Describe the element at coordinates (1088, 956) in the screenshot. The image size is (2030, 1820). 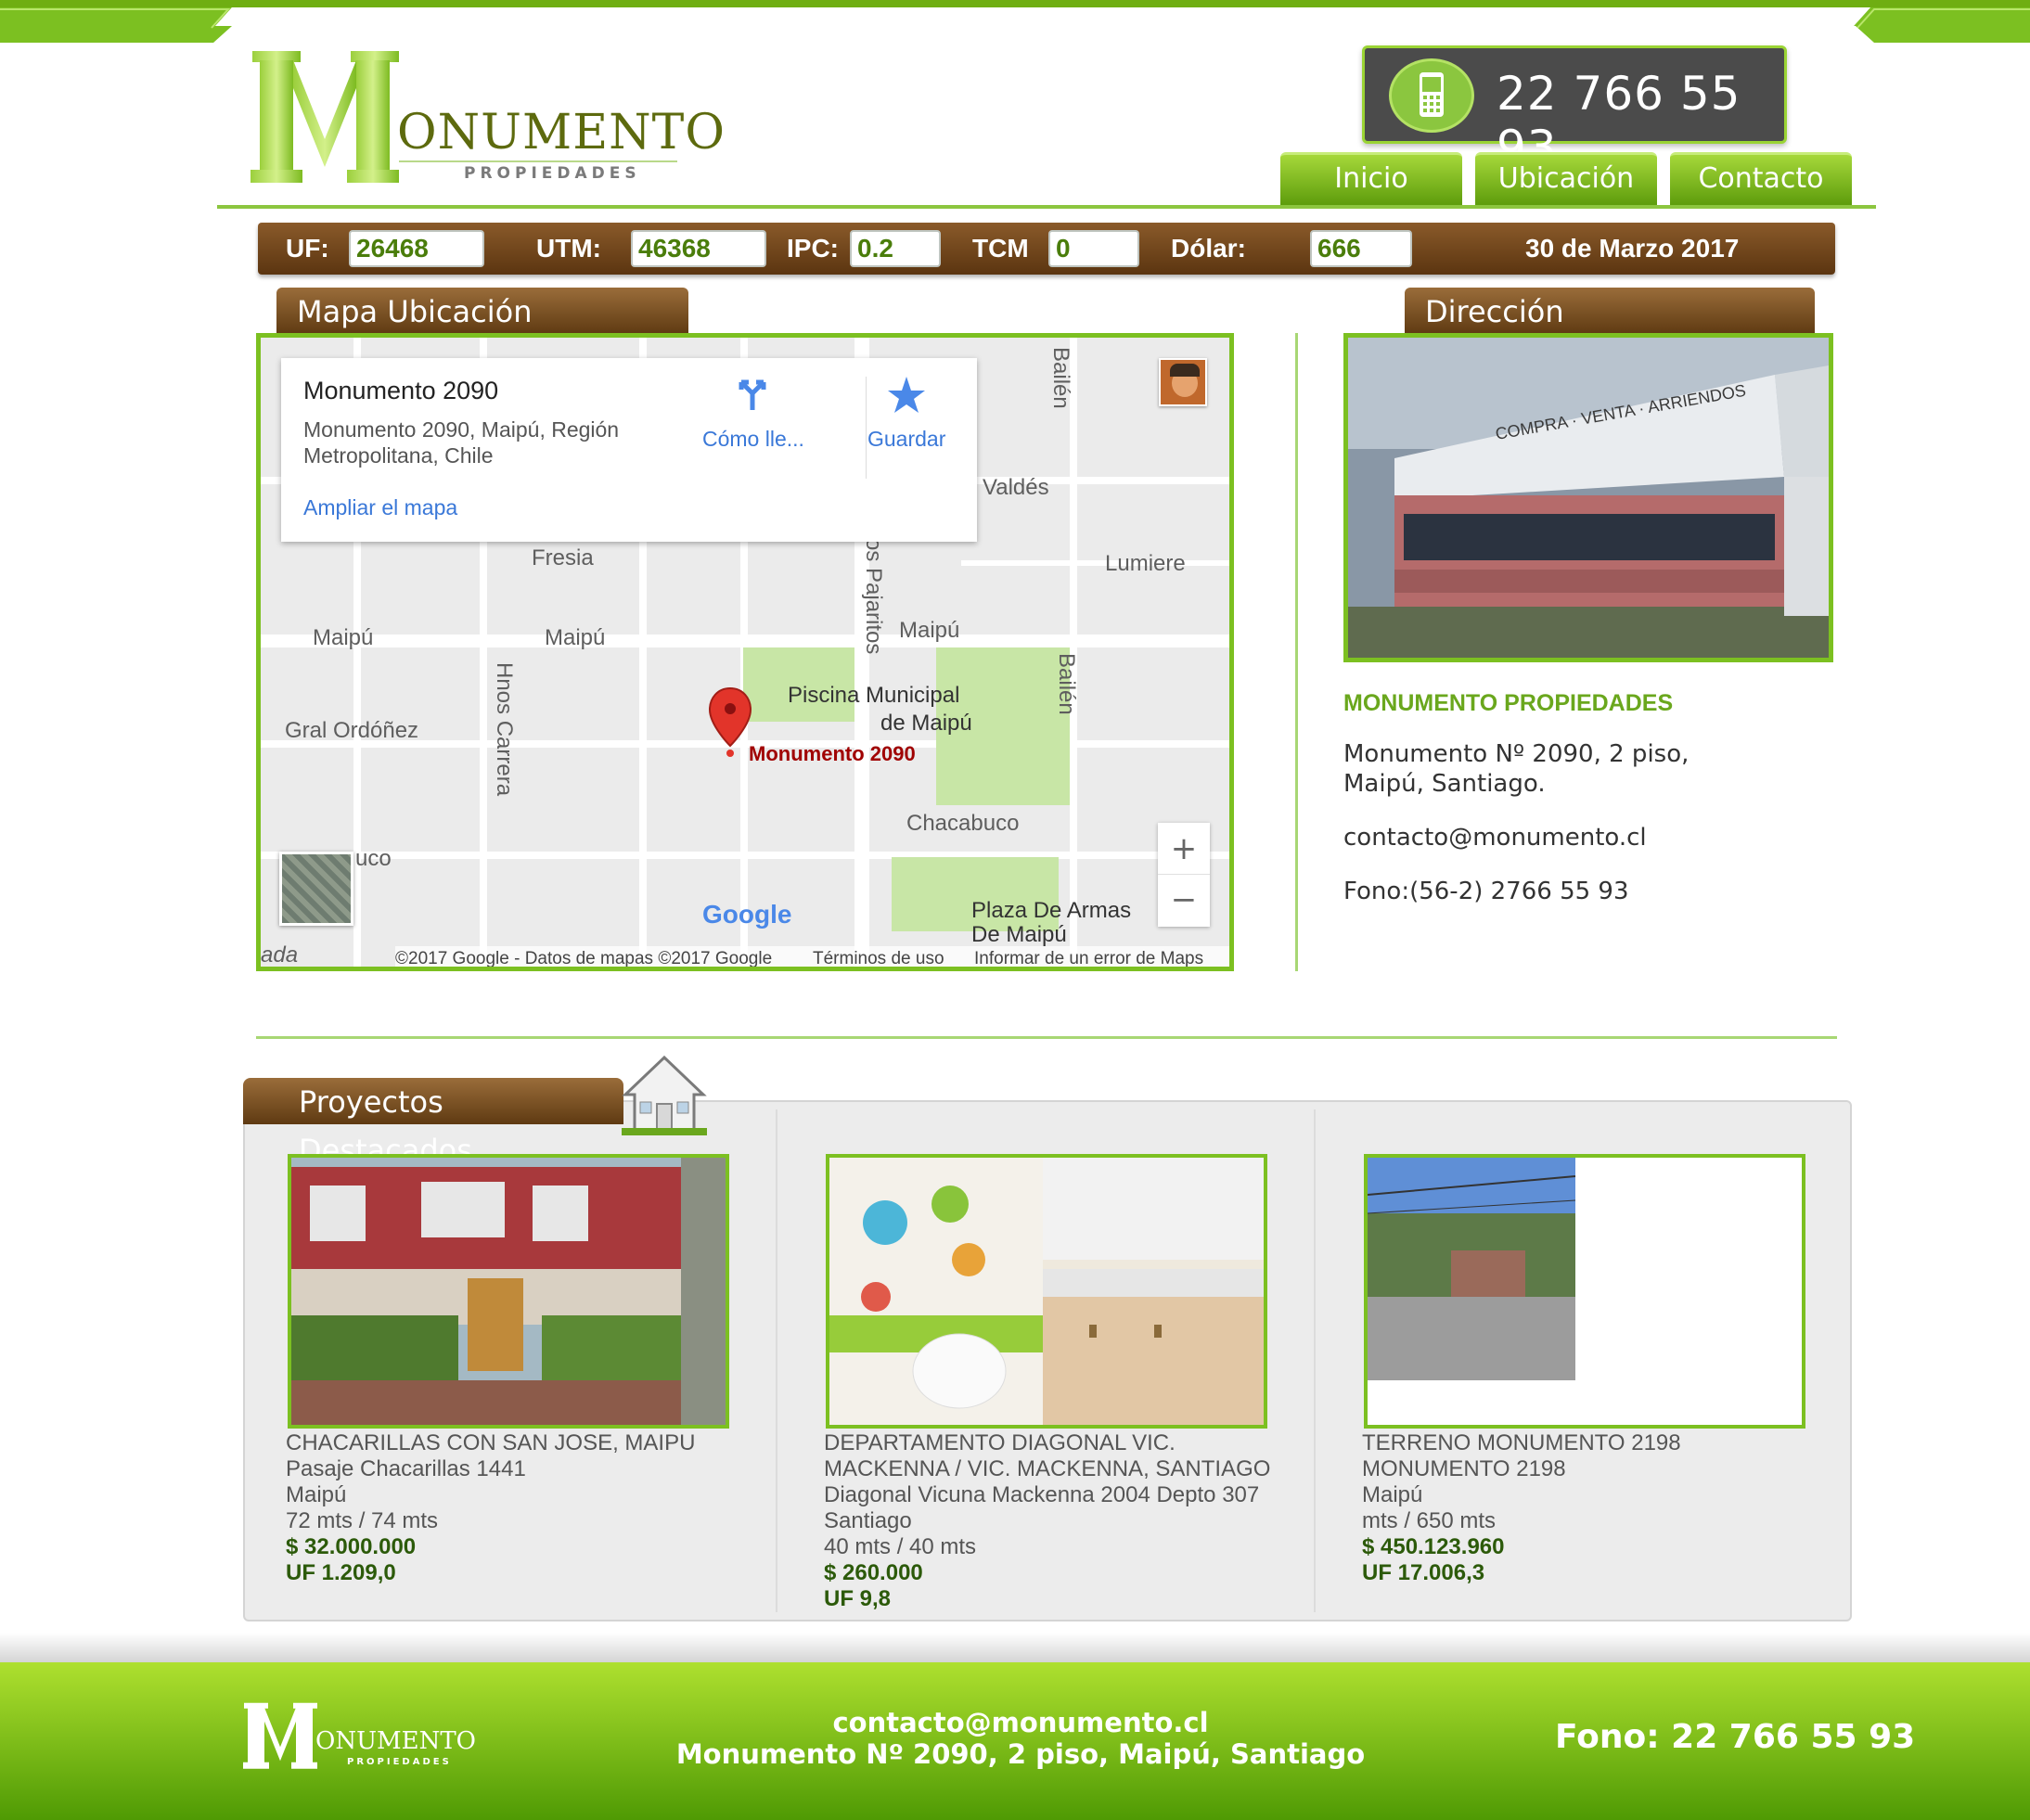
I see `map-report-link: Informar de un error de Maps` at that location.